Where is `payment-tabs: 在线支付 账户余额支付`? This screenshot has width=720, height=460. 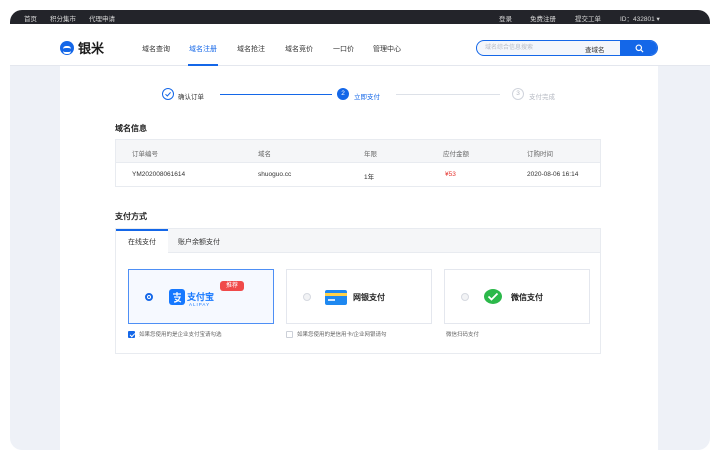 payment-tabs: 在线支付 账户余额支付 is located at coordinates (358, 241).